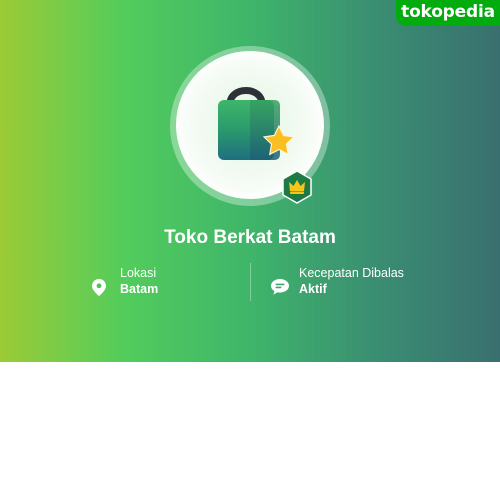  What do you see at coordinates (297, 187) in the screenshot?
I see `crown-badge-icon` at bounding box center [297, 187].